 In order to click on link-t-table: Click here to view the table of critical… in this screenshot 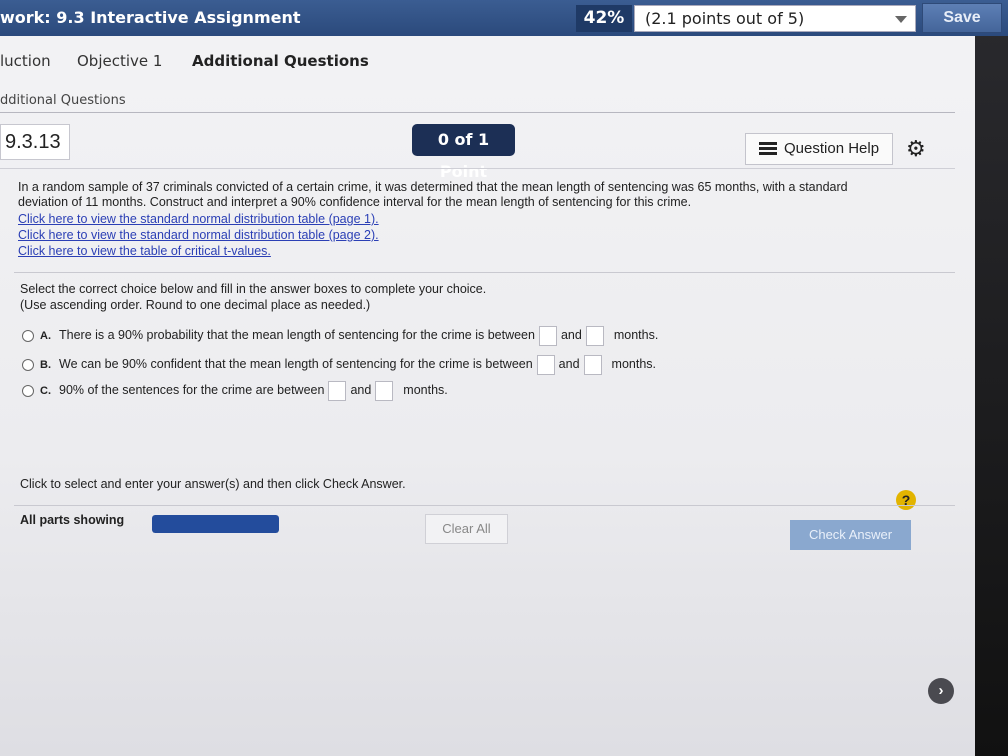, I will do `click(198, 251)`.